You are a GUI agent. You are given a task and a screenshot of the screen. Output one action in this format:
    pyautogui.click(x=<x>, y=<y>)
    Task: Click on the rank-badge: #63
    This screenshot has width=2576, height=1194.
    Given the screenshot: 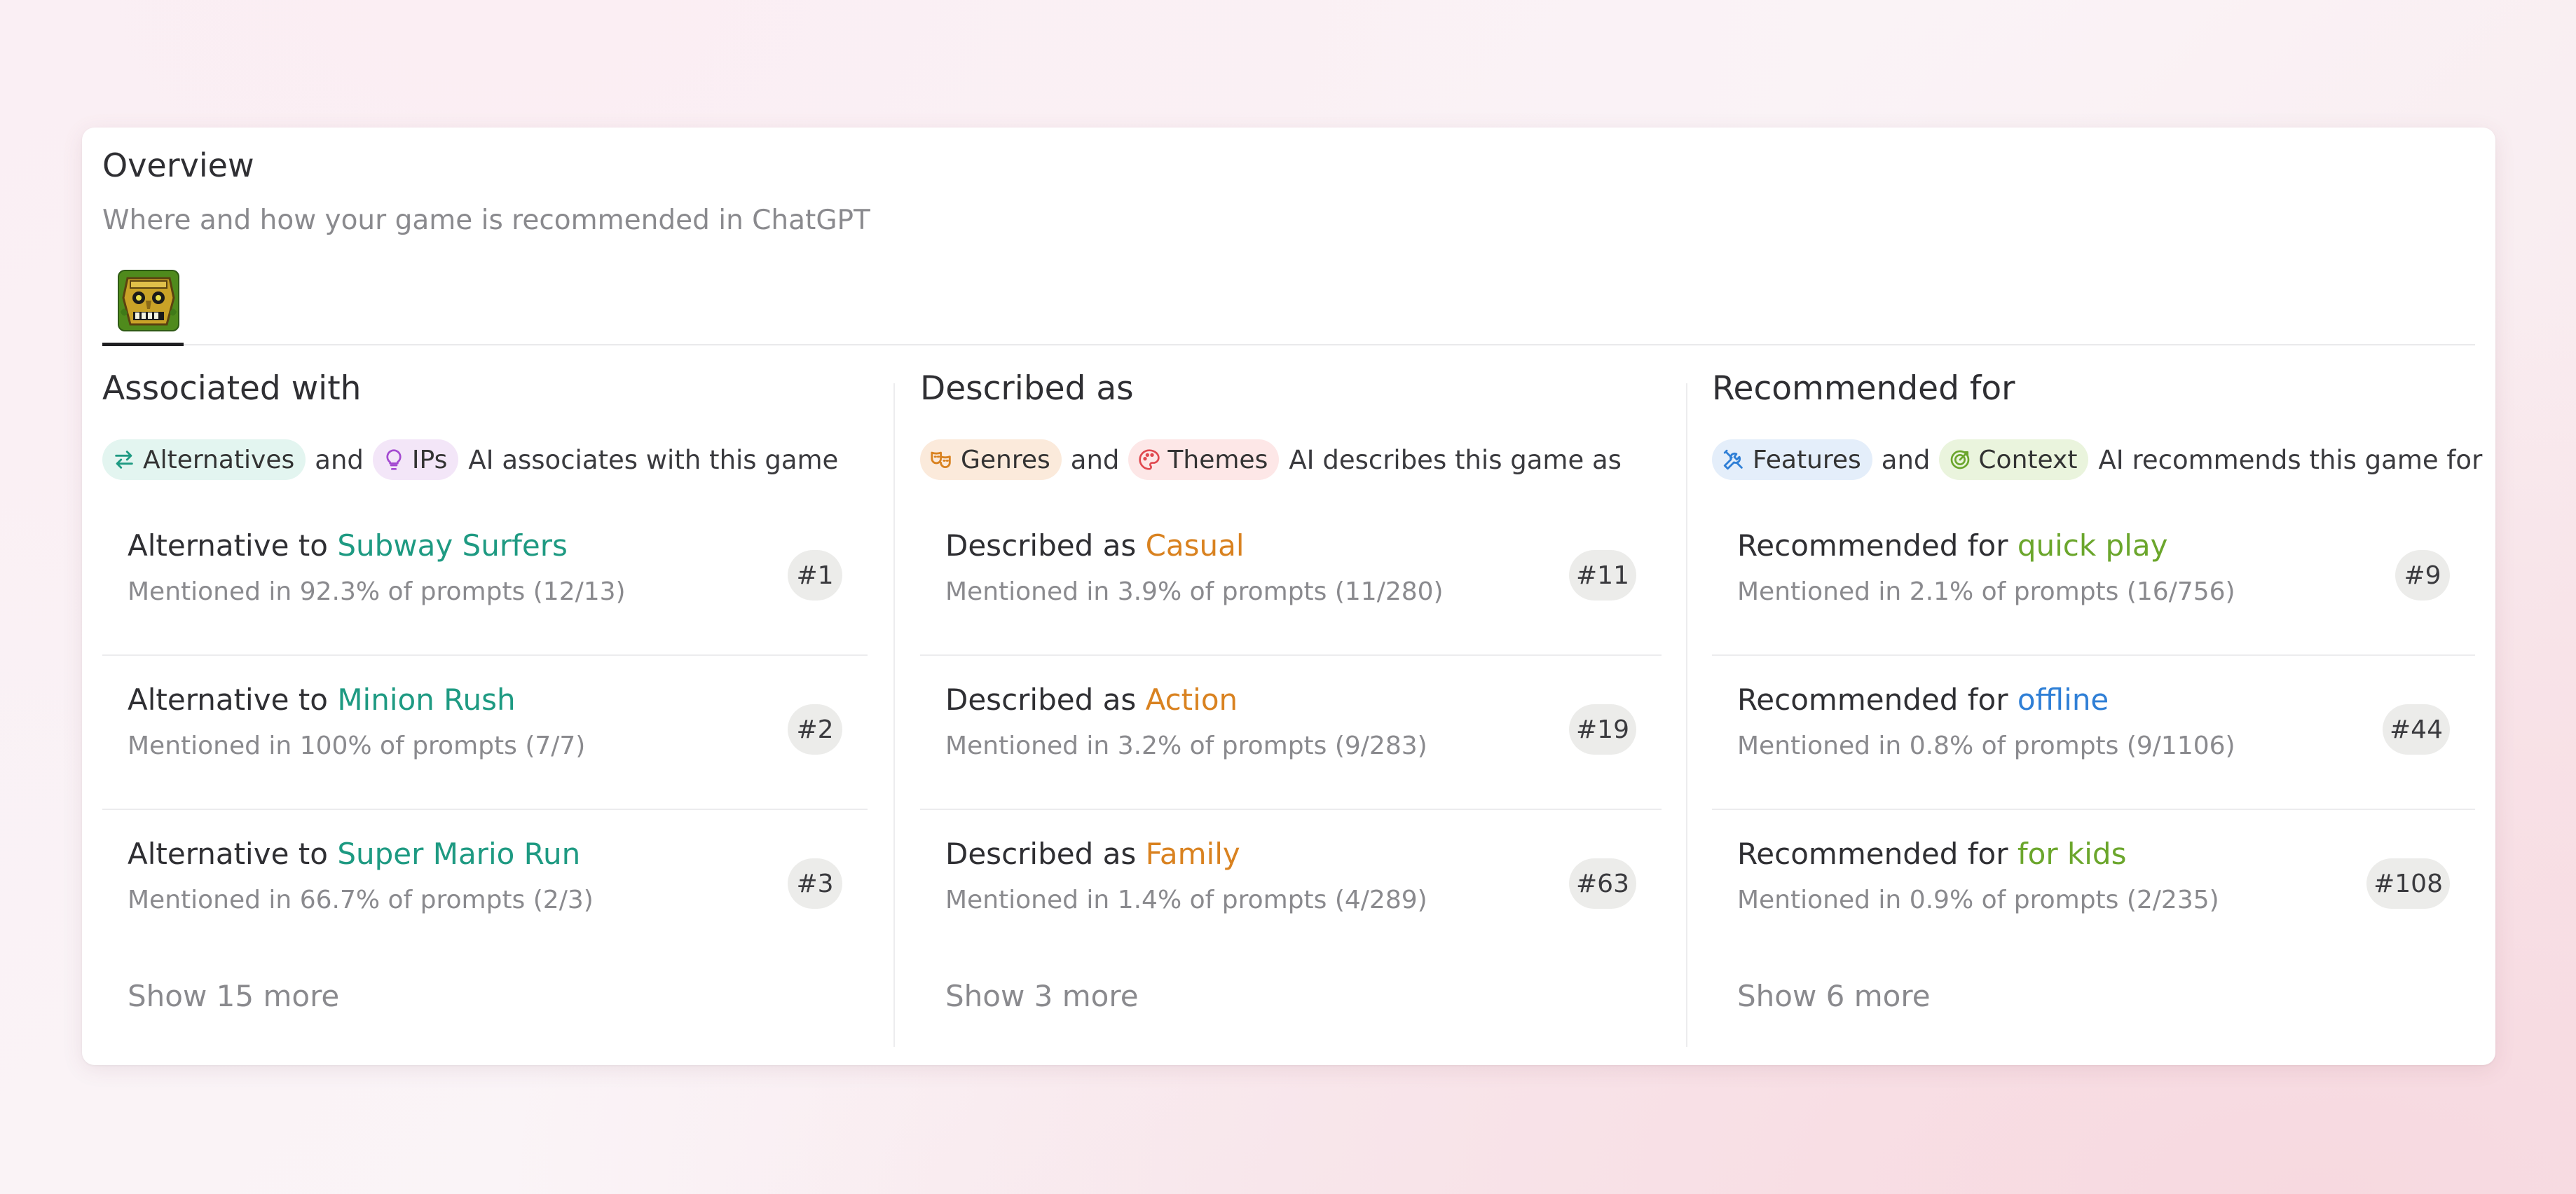 What is the action you would take?
    pyautogui.click(x=1602, y=883)
    